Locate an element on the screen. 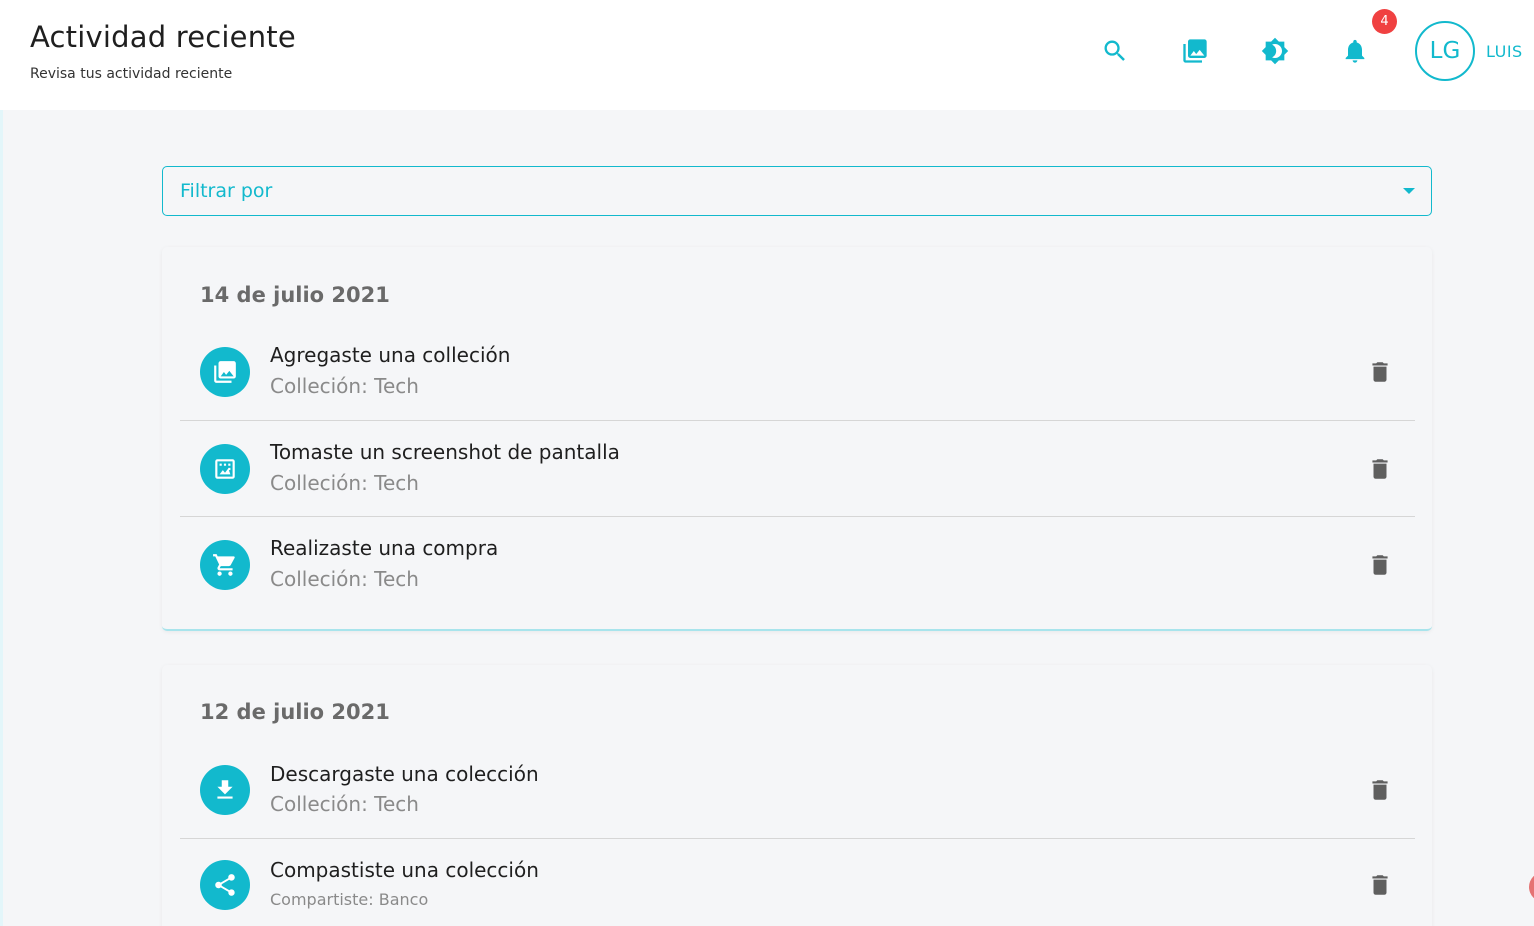 The height and width of the screenshot is (926, 1534). brightness-icon is located at coordinates (1275, 51).